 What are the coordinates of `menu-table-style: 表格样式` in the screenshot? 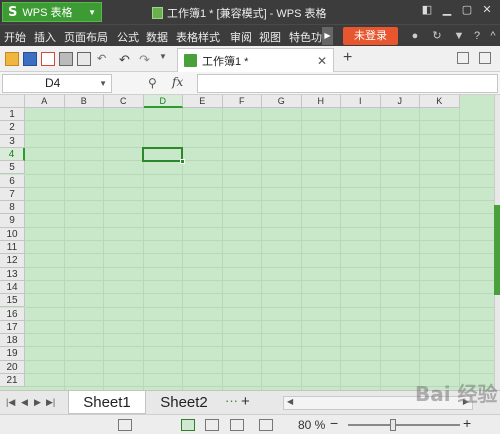 It's located at (198, 37).